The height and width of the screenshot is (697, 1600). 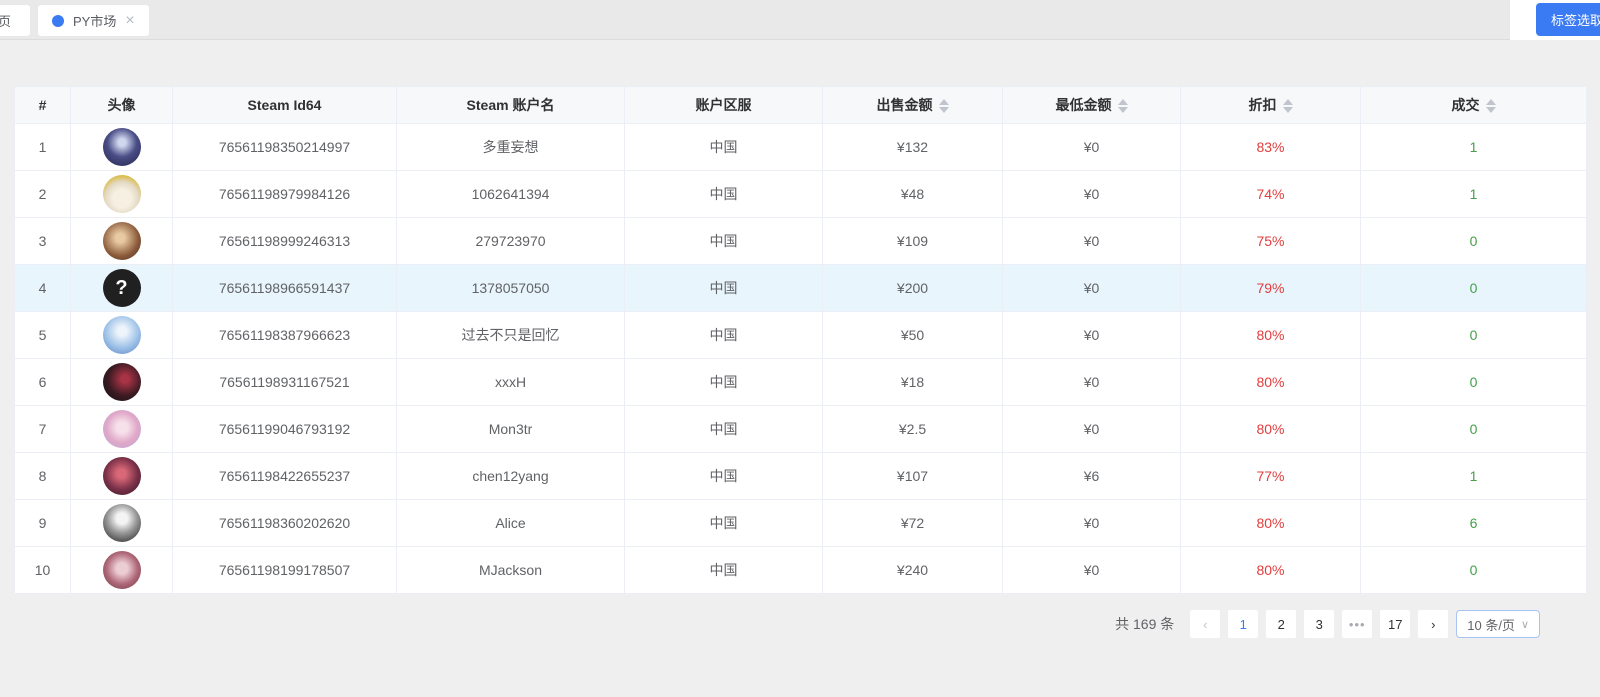 What do you see at coordinates (510, 194) in the screenshot?
I see `account-name: 1062641394` at bounding box center [510, 194].